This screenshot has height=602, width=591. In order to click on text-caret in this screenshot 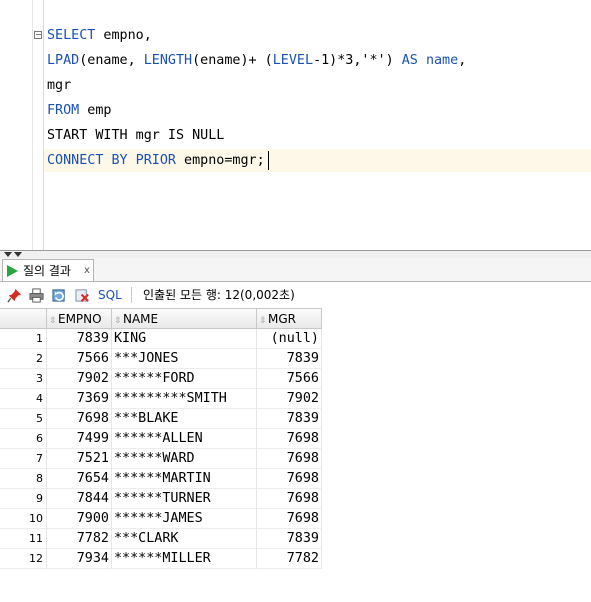, I will do `click(268, 160)`.